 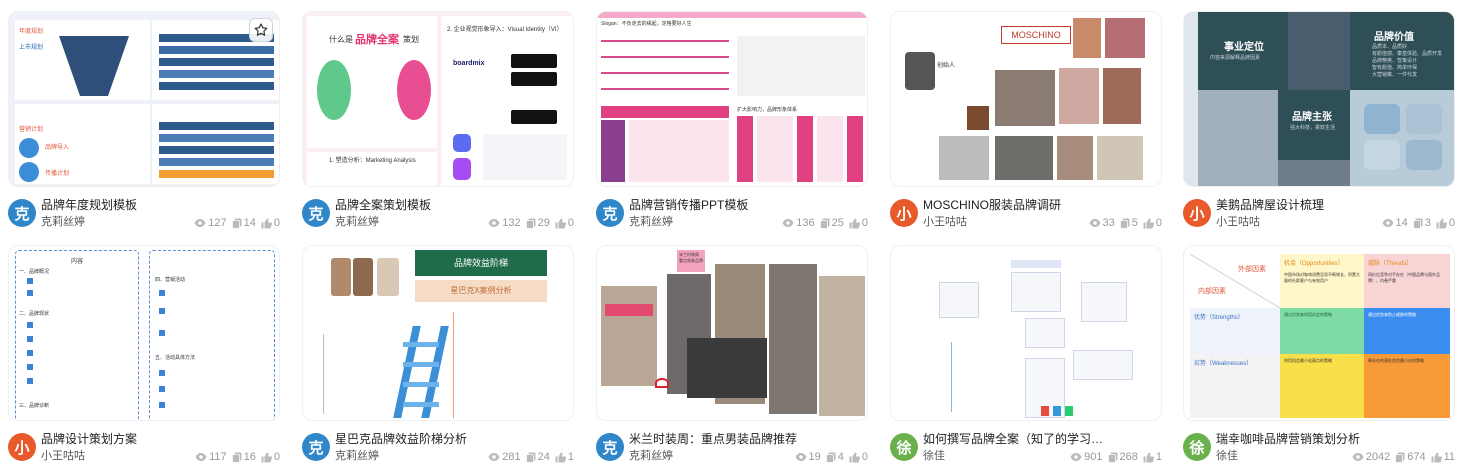 What do you see at coordinates (372, 161) in the screenshot?
I see `thumb-text: 1. 塑造分析：Marketing Analysis` at bounding box center [372, 161].